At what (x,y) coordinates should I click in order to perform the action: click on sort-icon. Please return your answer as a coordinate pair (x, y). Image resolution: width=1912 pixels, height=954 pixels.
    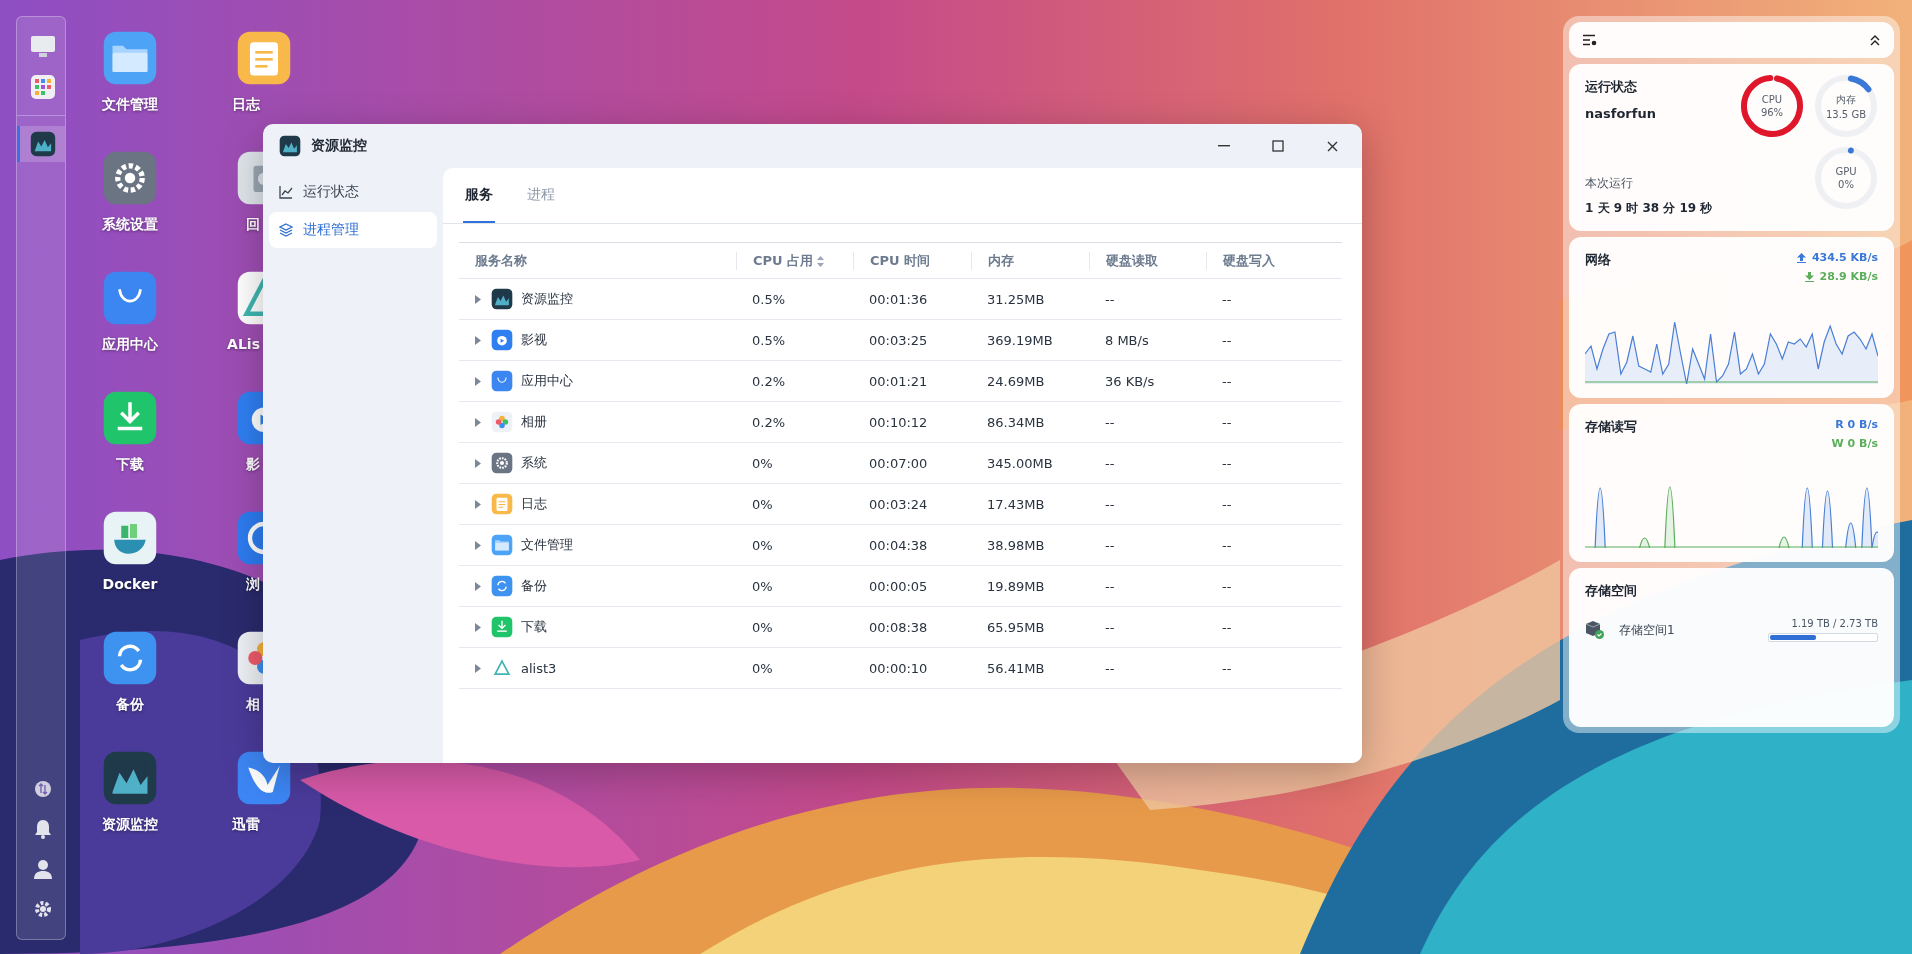
    Looking at the image, I should click on (821, 261).